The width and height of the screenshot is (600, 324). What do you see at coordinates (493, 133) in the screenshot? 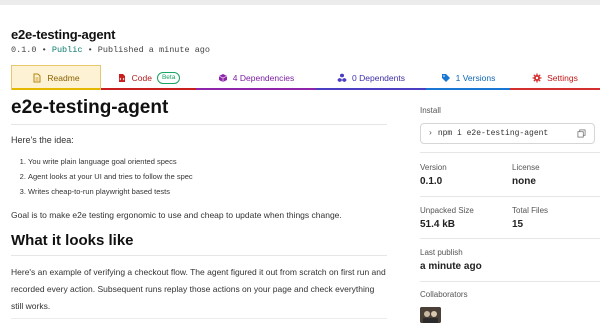
I see `install-command: npm i e2e-testing-agent` at bounding box center [493, 133].